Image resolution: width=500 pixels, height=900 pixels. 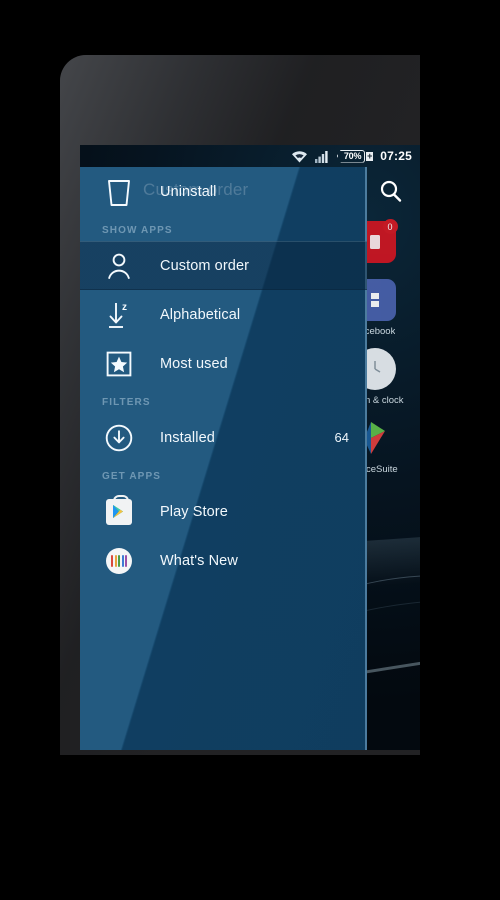 What do you see at coordinates (119, 438) in the screenshot?
I see `download-circle-icon` at bounding box center [119, 438].